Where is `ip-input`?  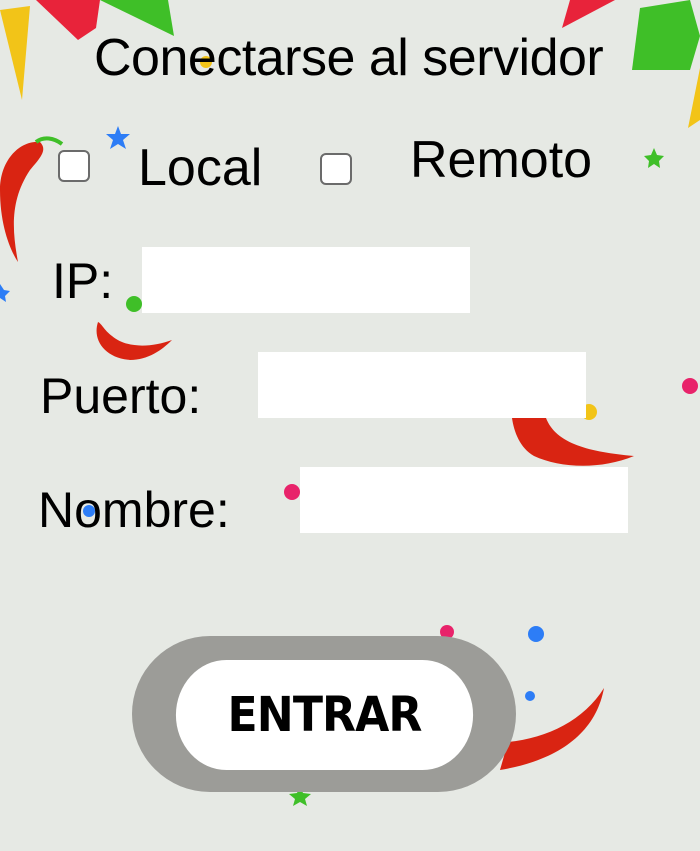 ip-input is located at coordinates (306, 280).